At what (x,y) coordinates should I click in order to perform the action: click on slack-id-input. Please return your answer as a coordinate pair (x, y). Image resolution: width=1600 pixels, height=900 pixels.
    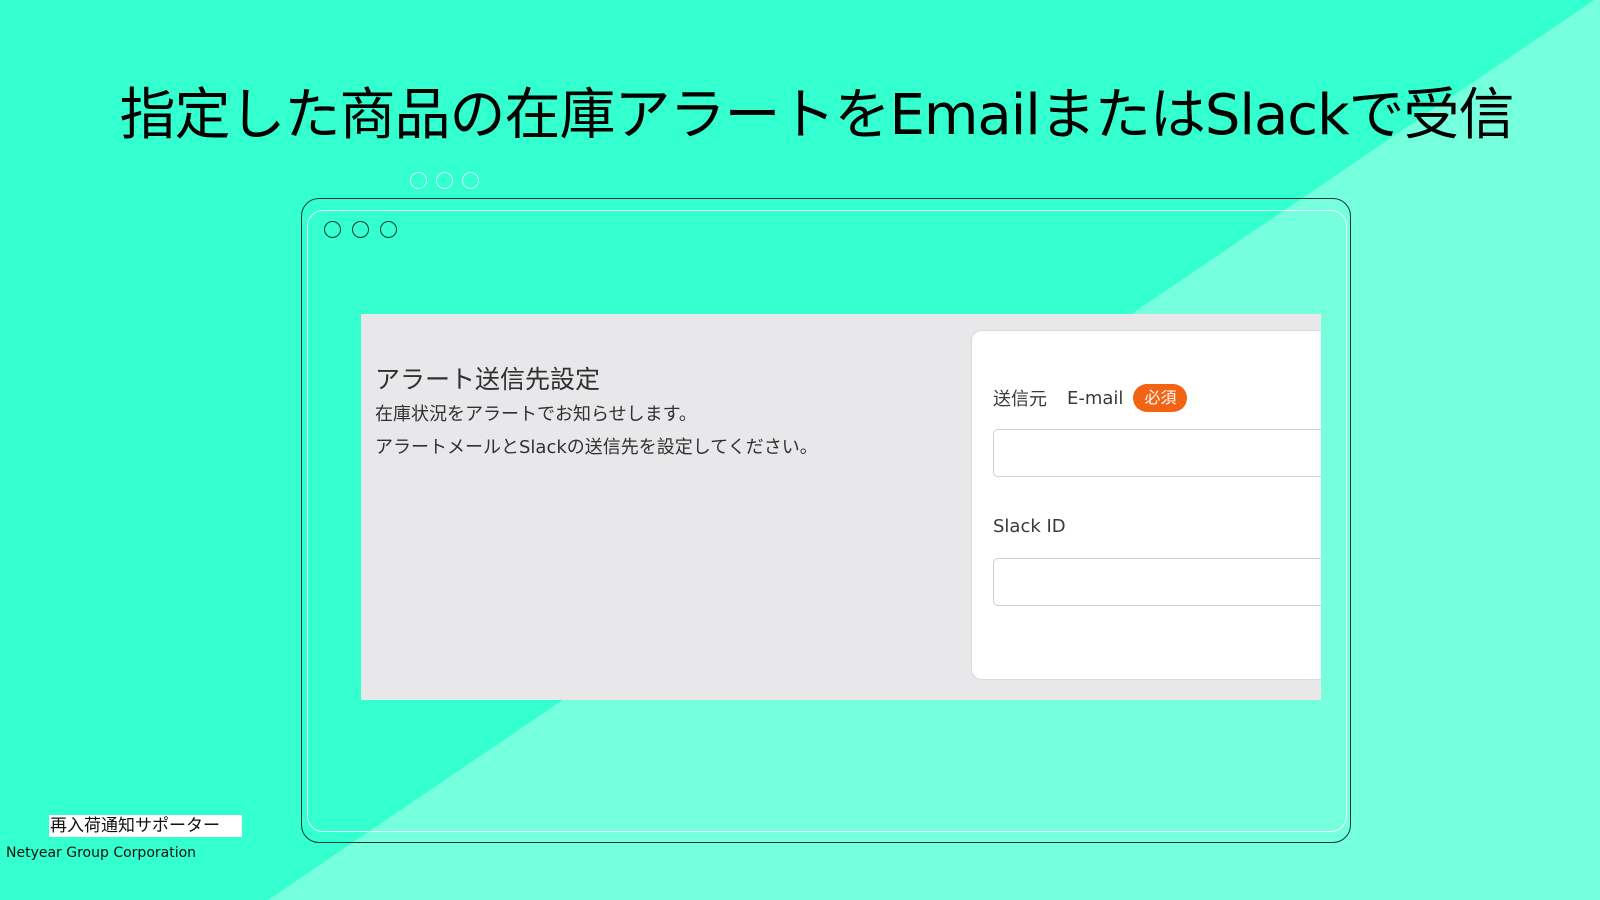
    Looking at the image, I should click on (1157, 582).